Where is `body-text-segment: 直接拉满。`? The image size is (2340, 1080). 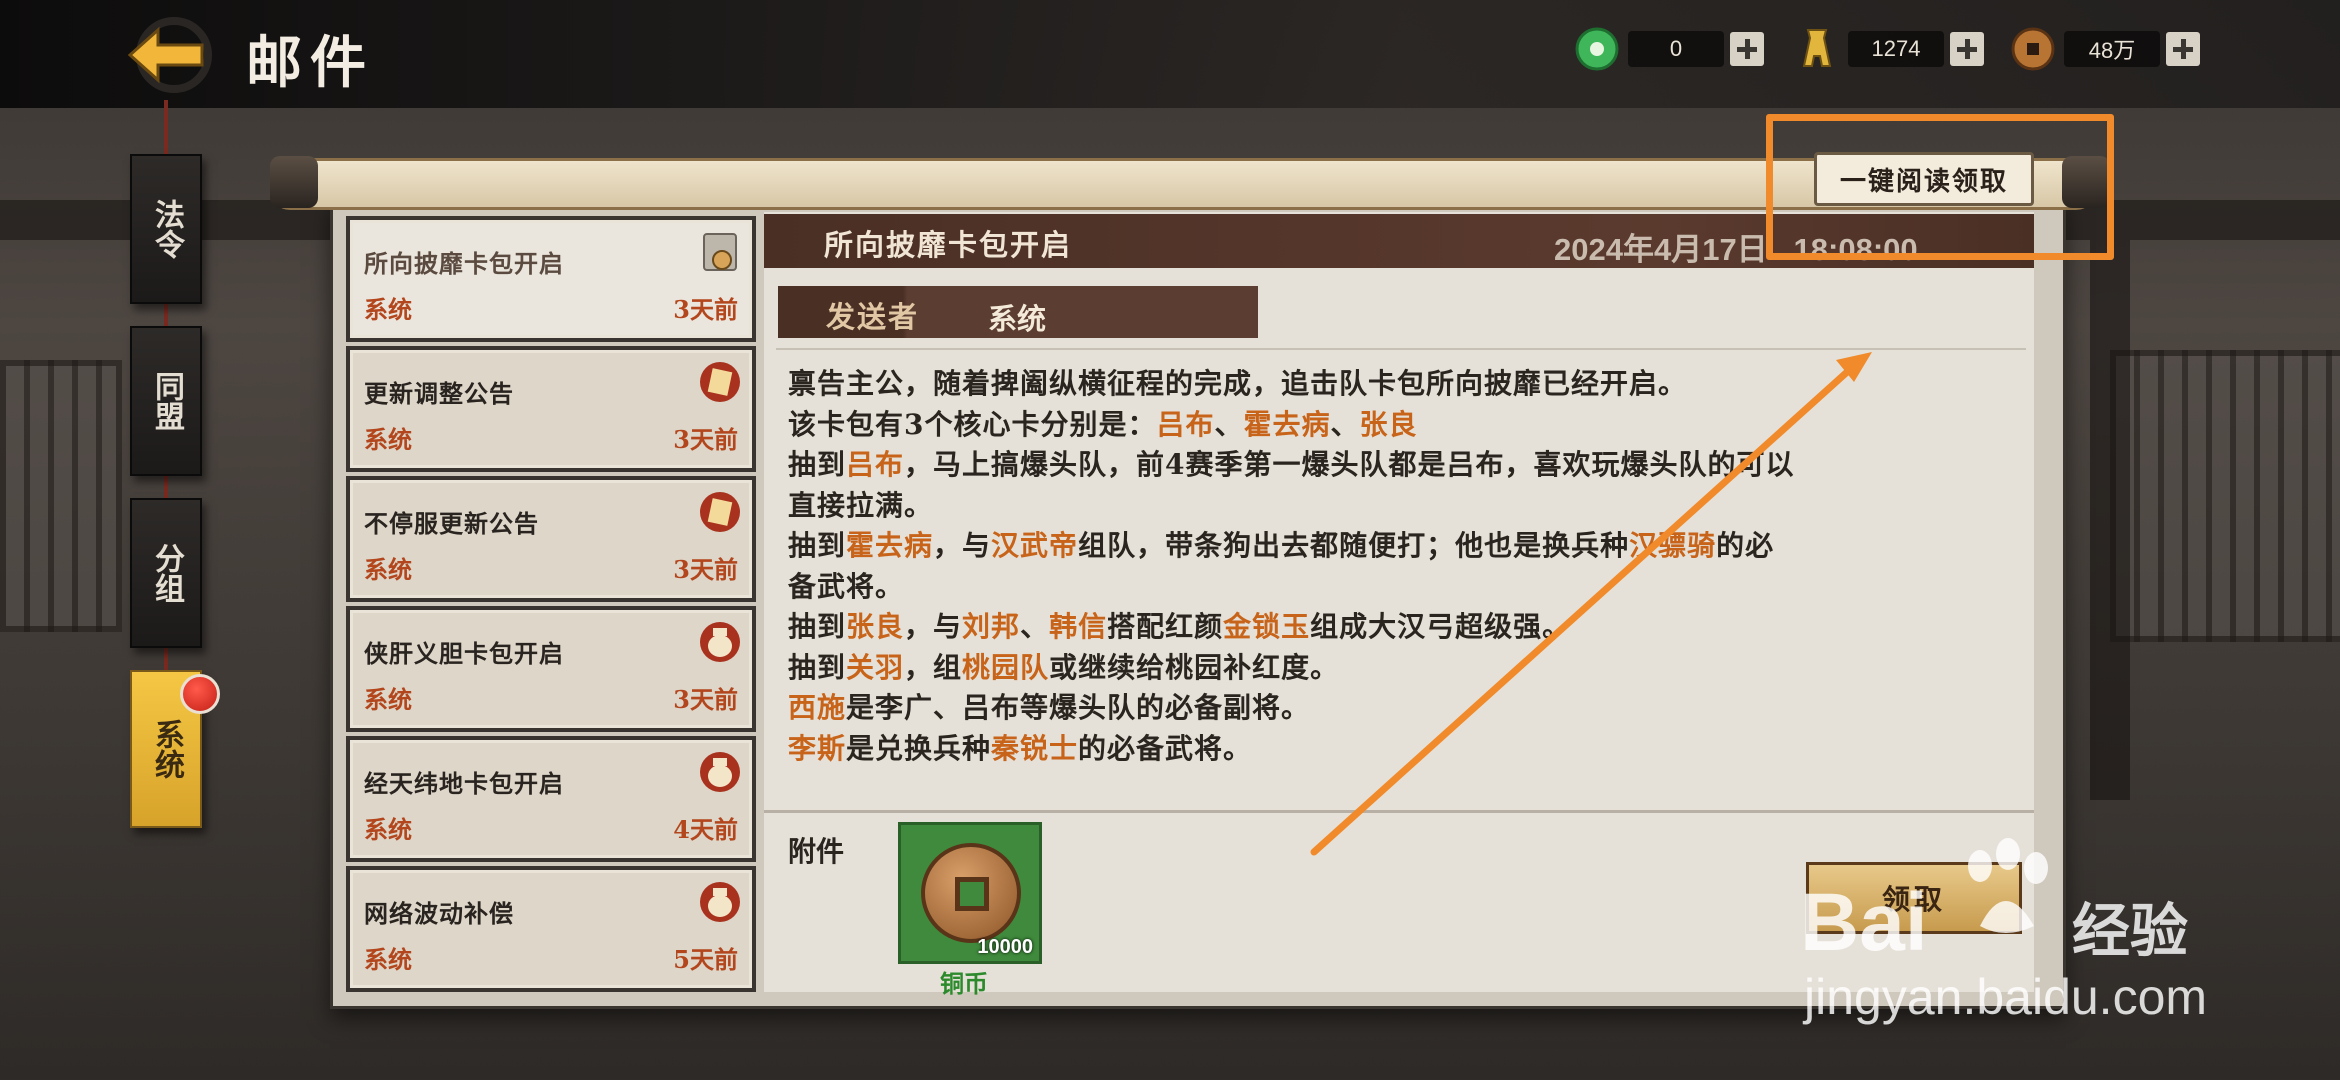 body-text-segment: 直接拉满。 is located at coordinates (861, 505).